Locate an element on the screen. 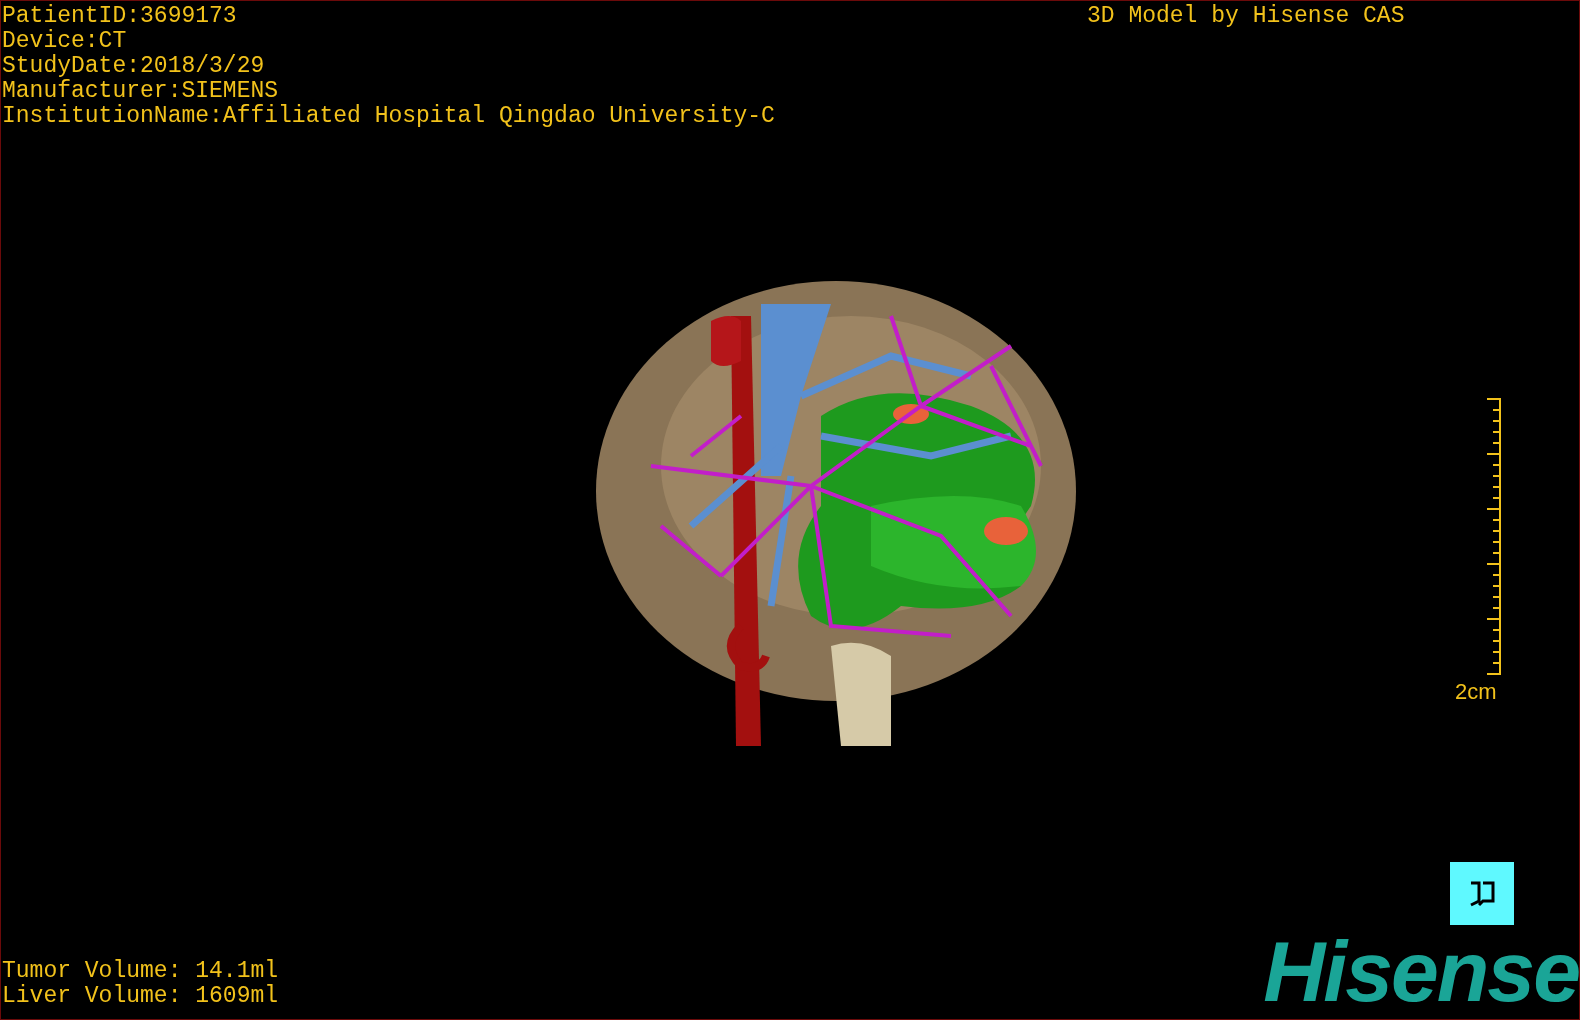 The image size is (1580, 1020). patient-info-text: PatientID:3699173 is located at coordinates (120, 16).